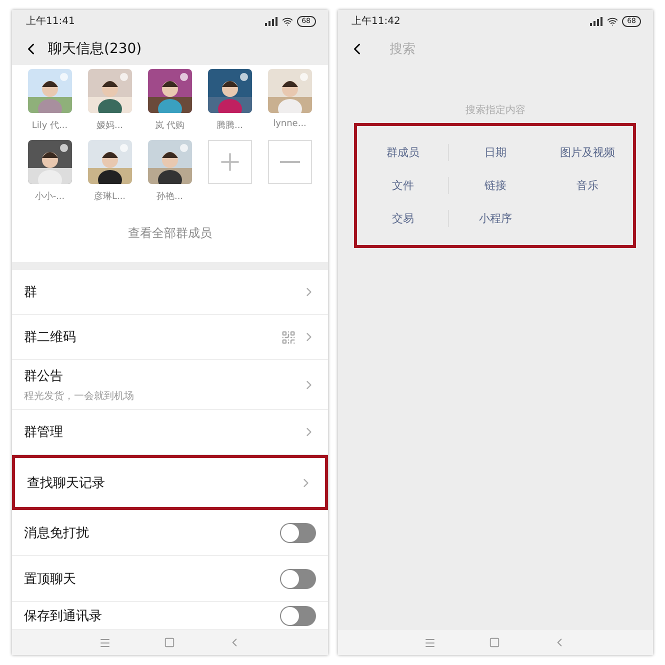 This screenshot has height=665, width=665. I want to click on settings-row: 查找聊天记录, so click(170, 482).